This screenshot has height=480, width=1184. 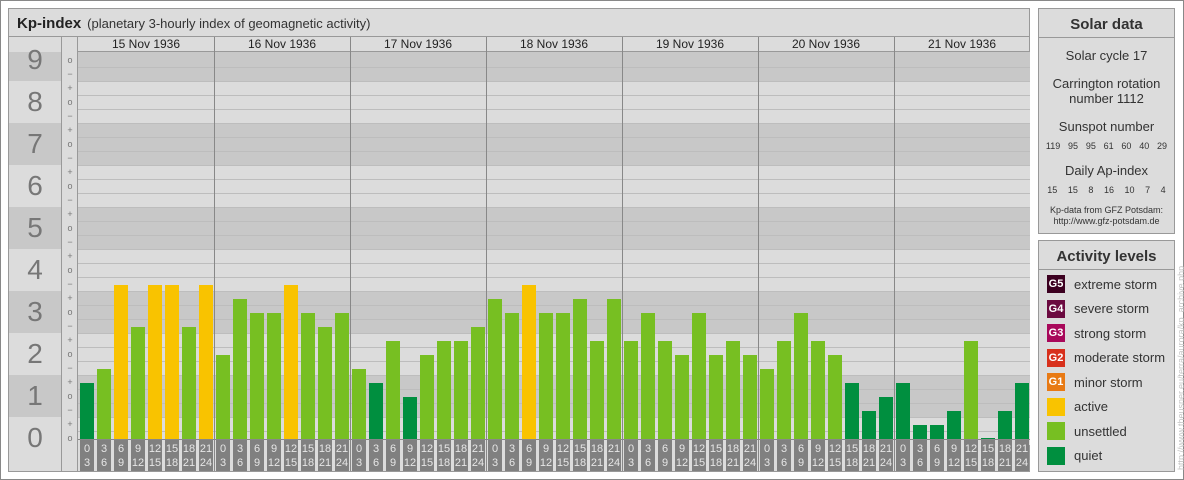 What do you see at coordinates (690, 44) in the screenshot?
I see `day-label: 19 Nov 1936` at bounding box center [690, 44].